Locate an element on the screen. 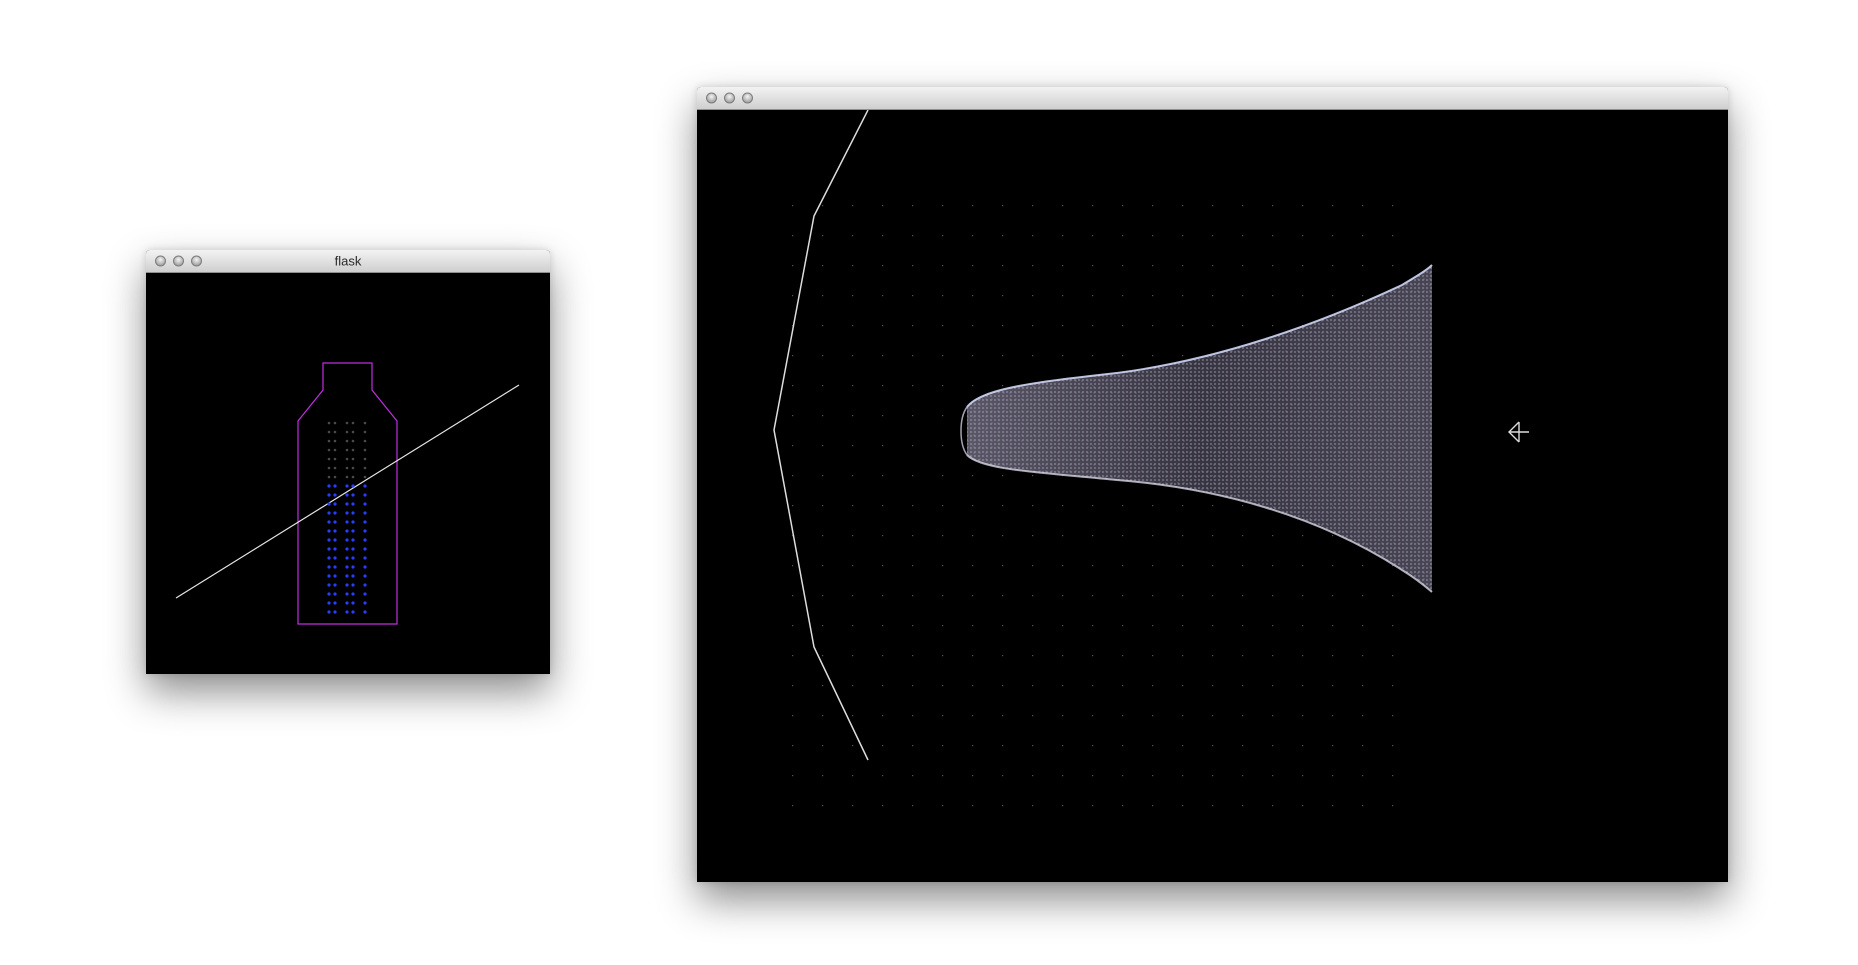 This screenshot has width=1858, height=965. zoom-icon is located at coordinates (747, 98).